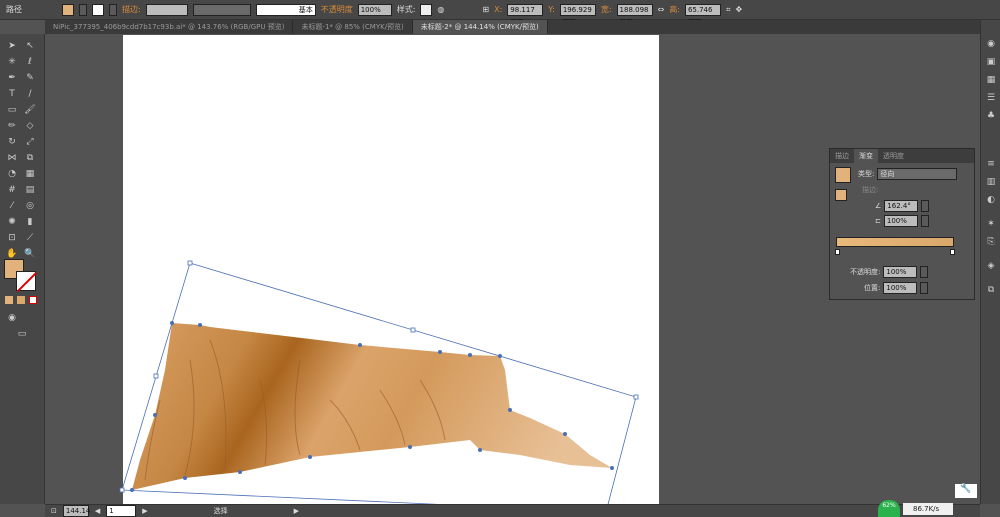  What do you see at coordinates (893, 156) in the screenshot?
I see `tab-transparency: 透明度` at bounding box center [893, 156].